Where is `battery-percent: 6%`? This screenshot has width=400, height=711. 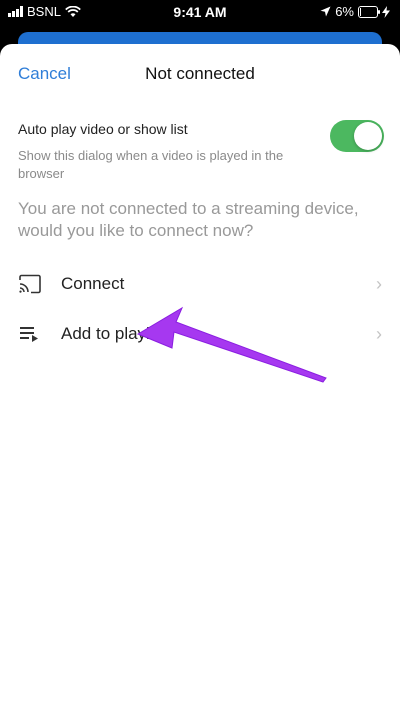
battery-percent: 6% is located at coordinates (344, 11).